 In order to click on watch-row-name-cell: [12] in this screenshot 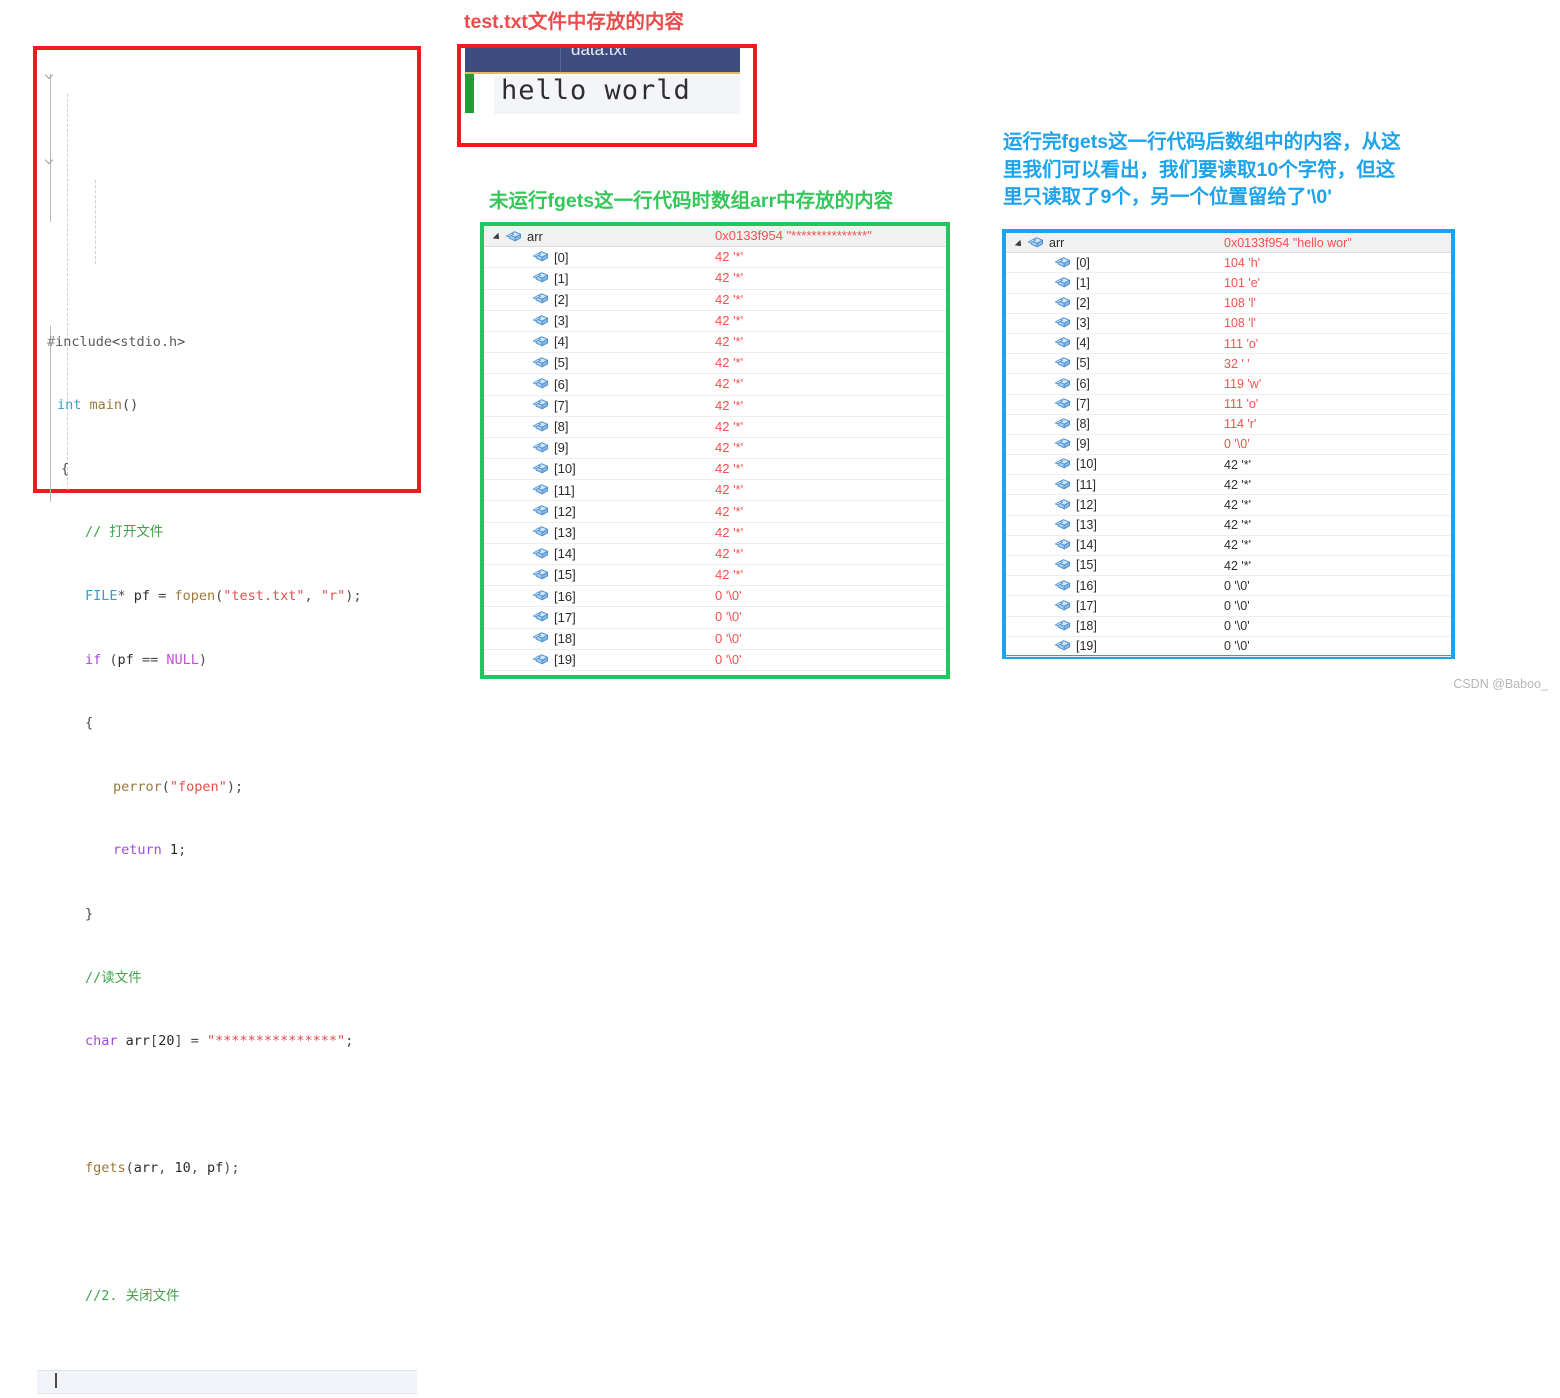, I will do `click(599, 511)`.